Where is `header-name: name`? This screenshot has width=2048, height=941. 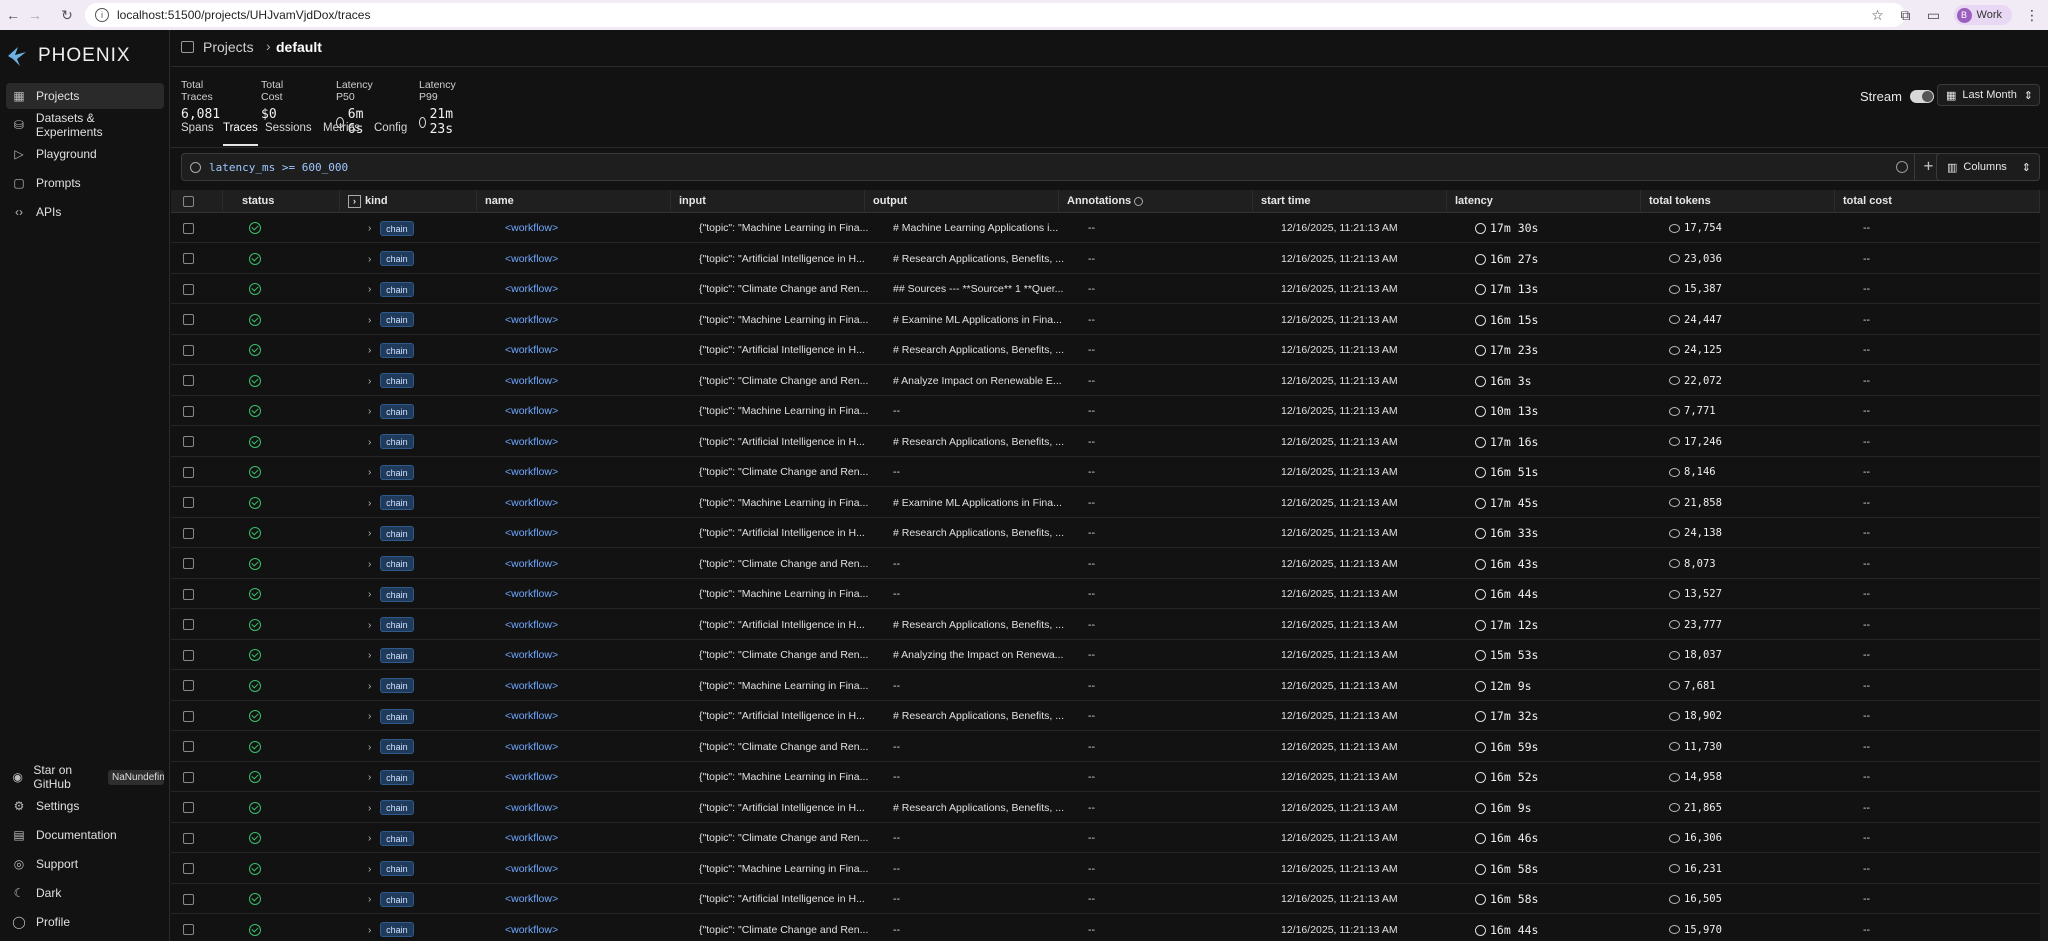
header-name: name is located at coordinates (574, 201).